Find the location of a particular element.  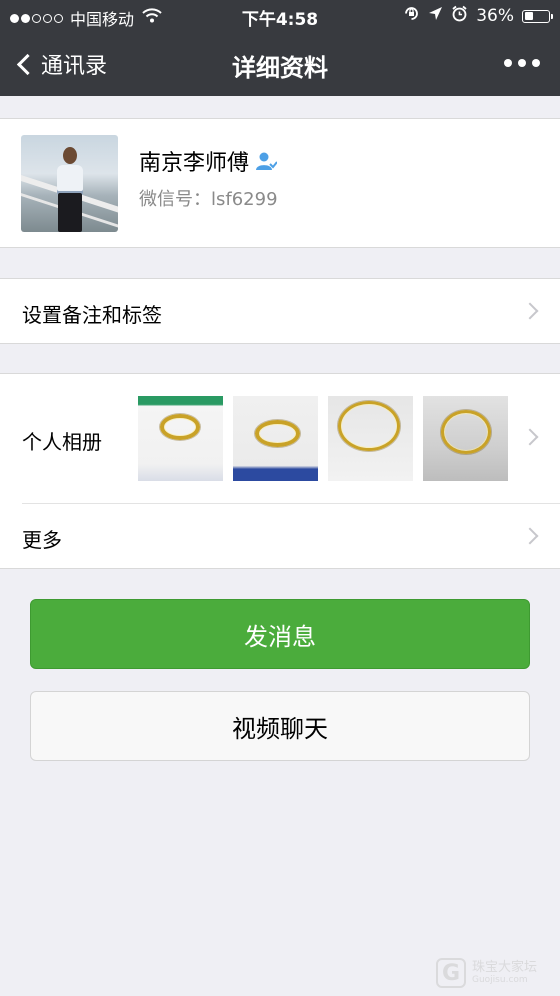

profile-name-row: 南京李师傅 is located at coordinates (208, 161).